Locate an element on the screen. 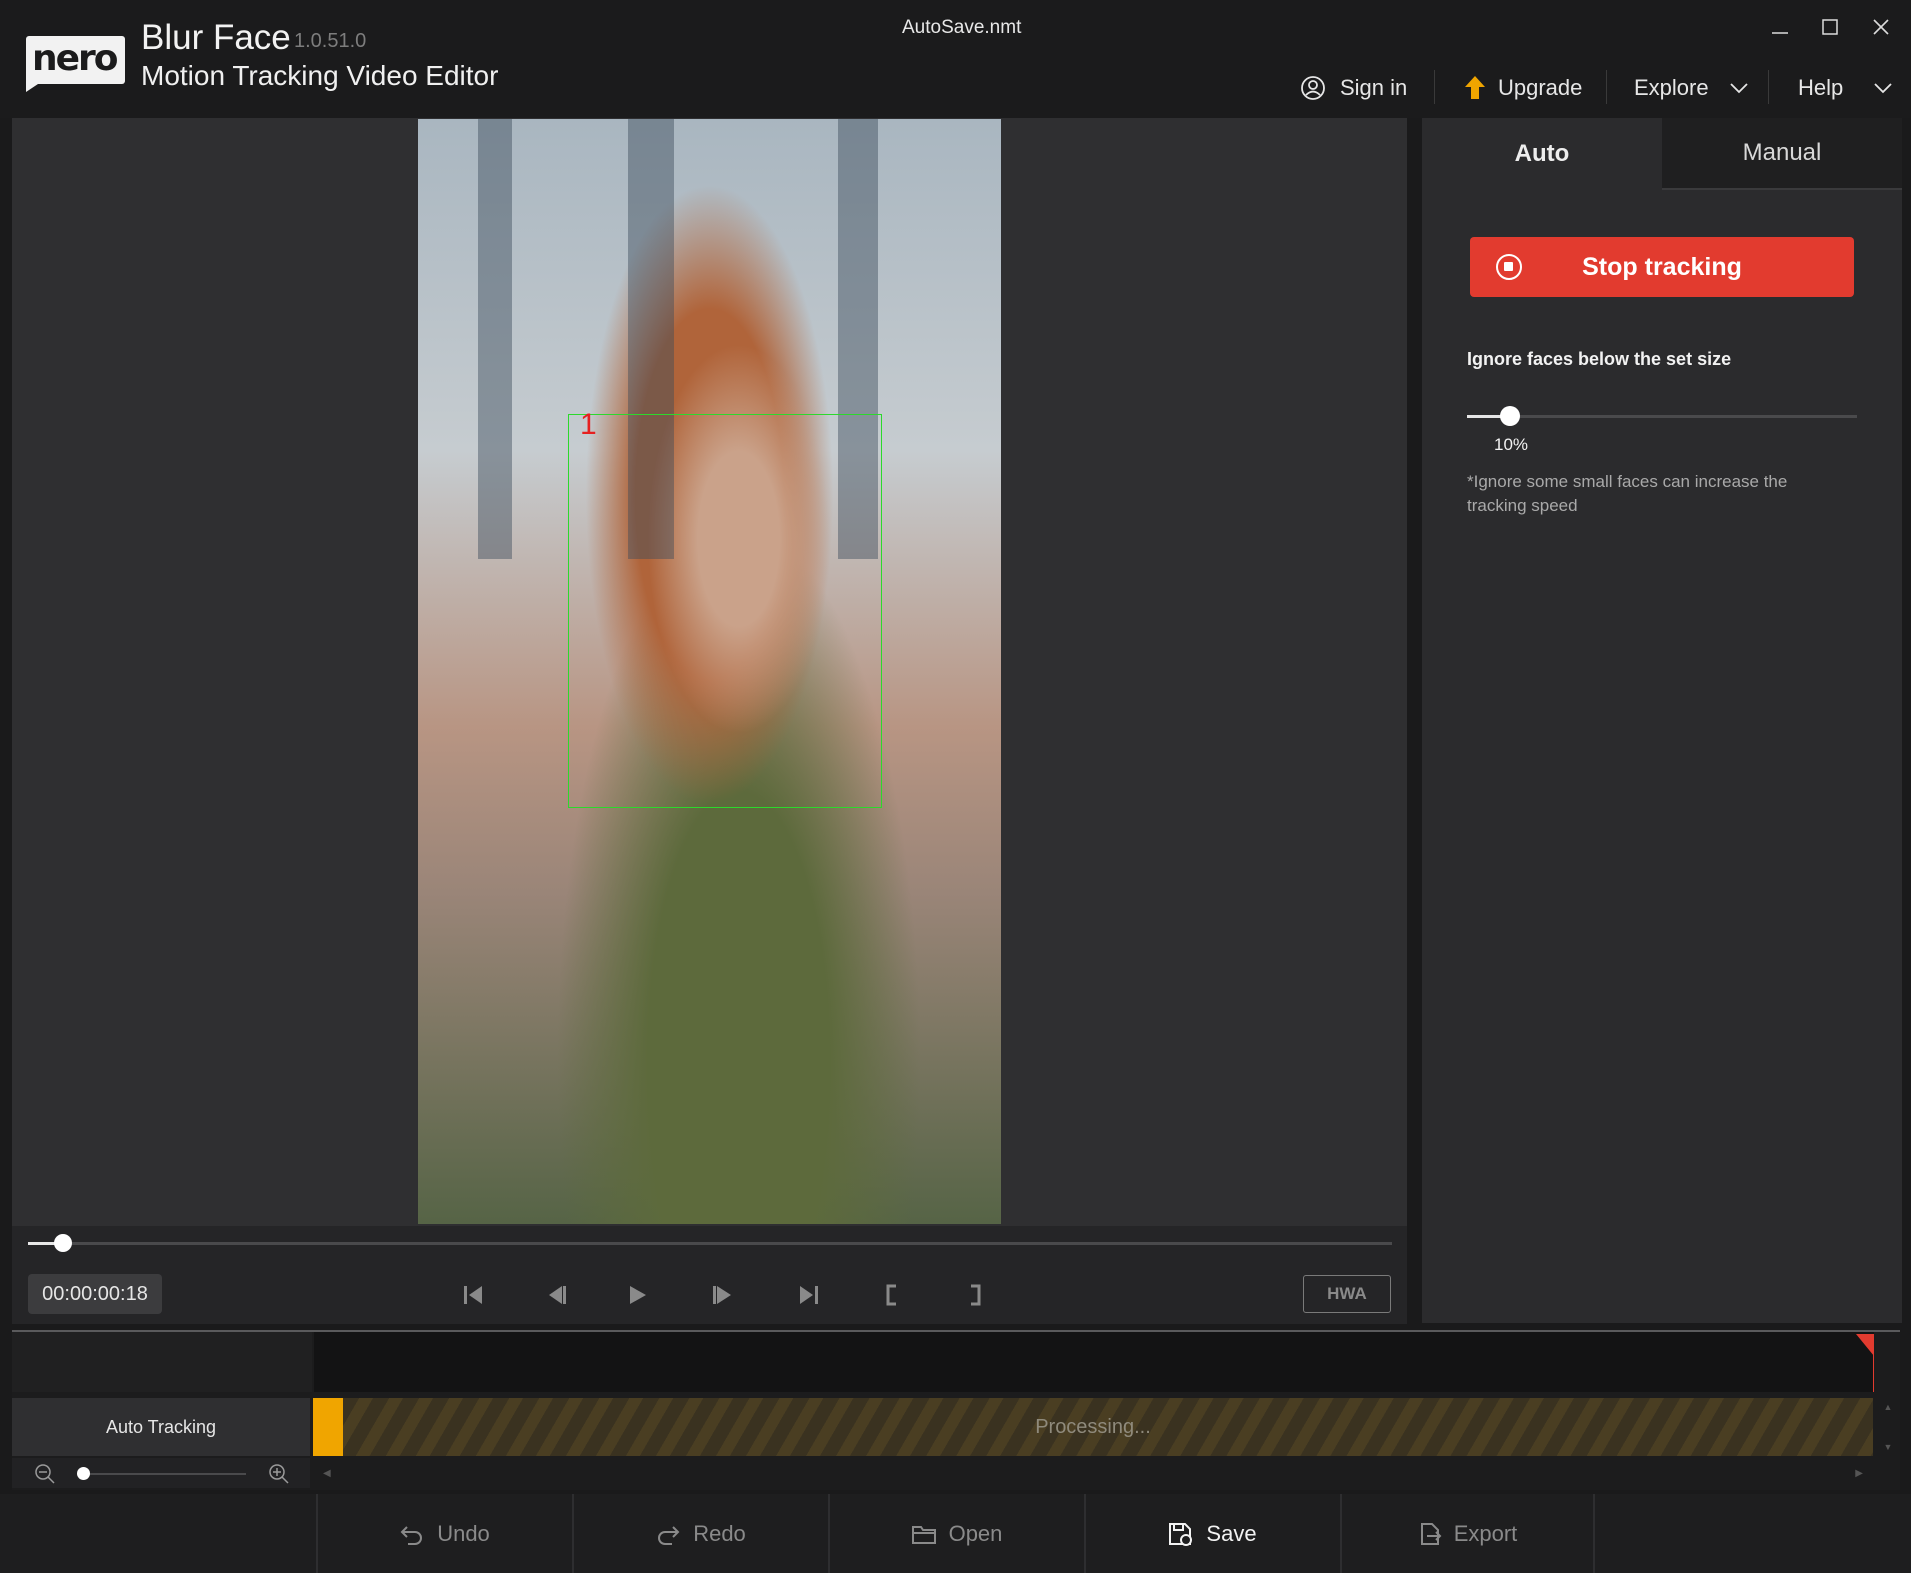  timeline-ruler is located at coordinates (1094, 1362).